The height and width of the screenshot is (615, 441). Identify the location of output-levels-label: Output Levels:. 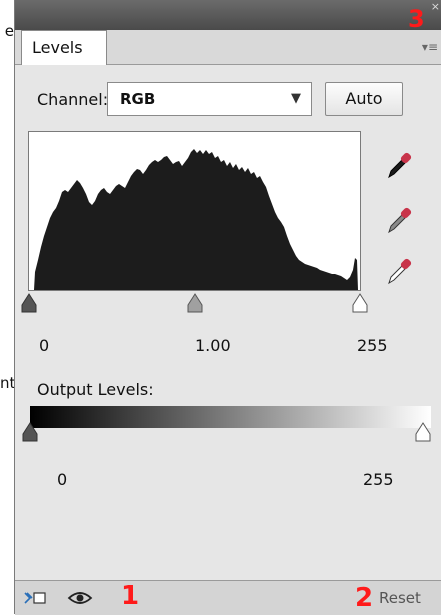
(95, 389).